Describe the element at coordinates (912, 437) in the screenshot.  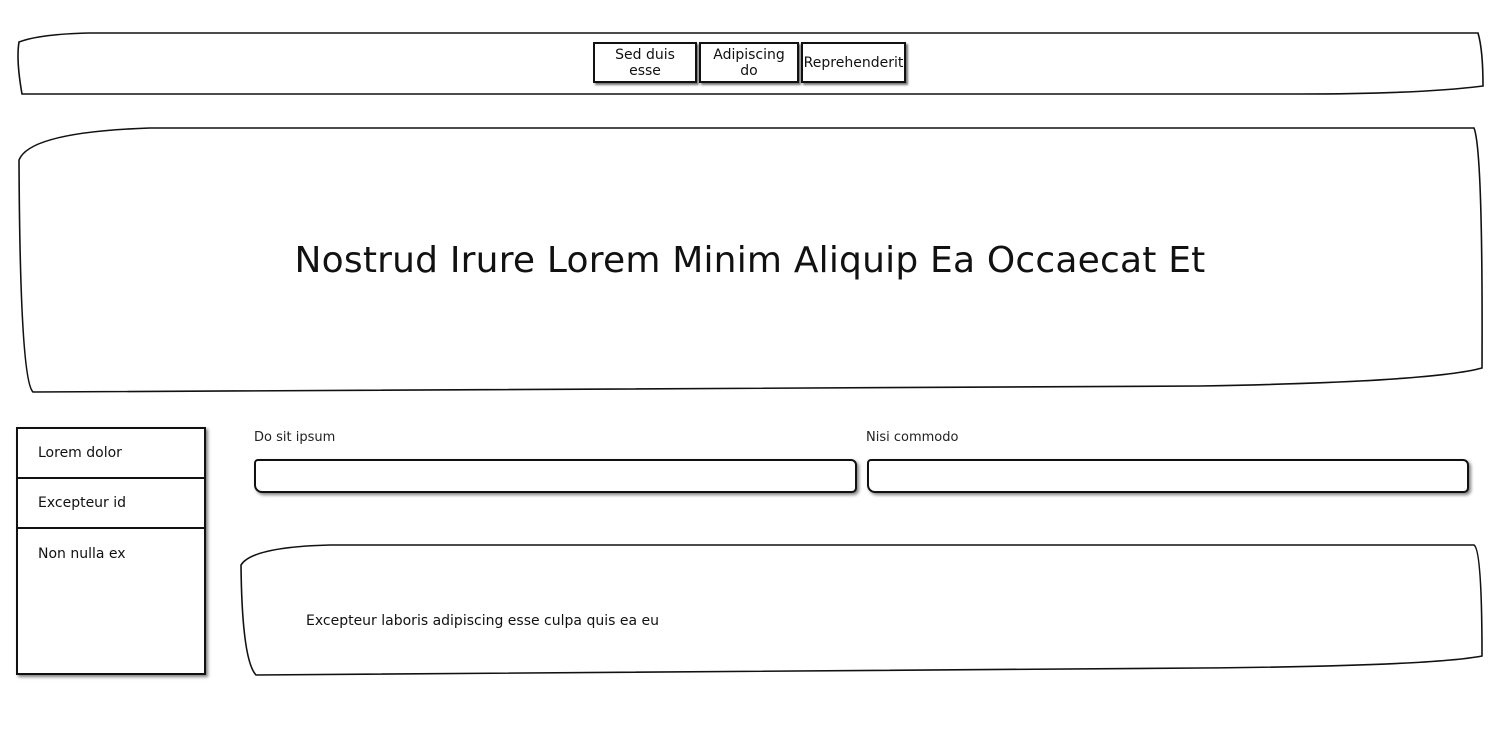
I see `field-label-nisi-commodo: Nisi commodo` at that location.